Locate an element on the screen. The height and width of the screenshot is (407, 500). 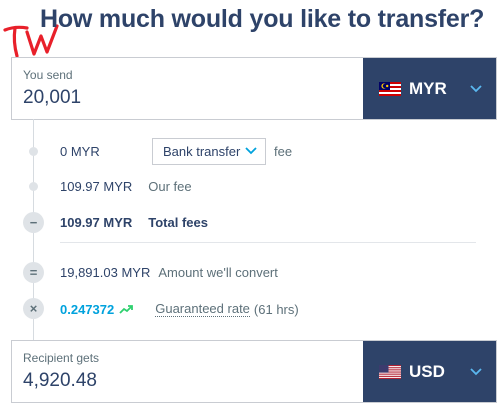
receive-amount-field: Recipient gets 4,920.48 is located at coordinates (187, 371).